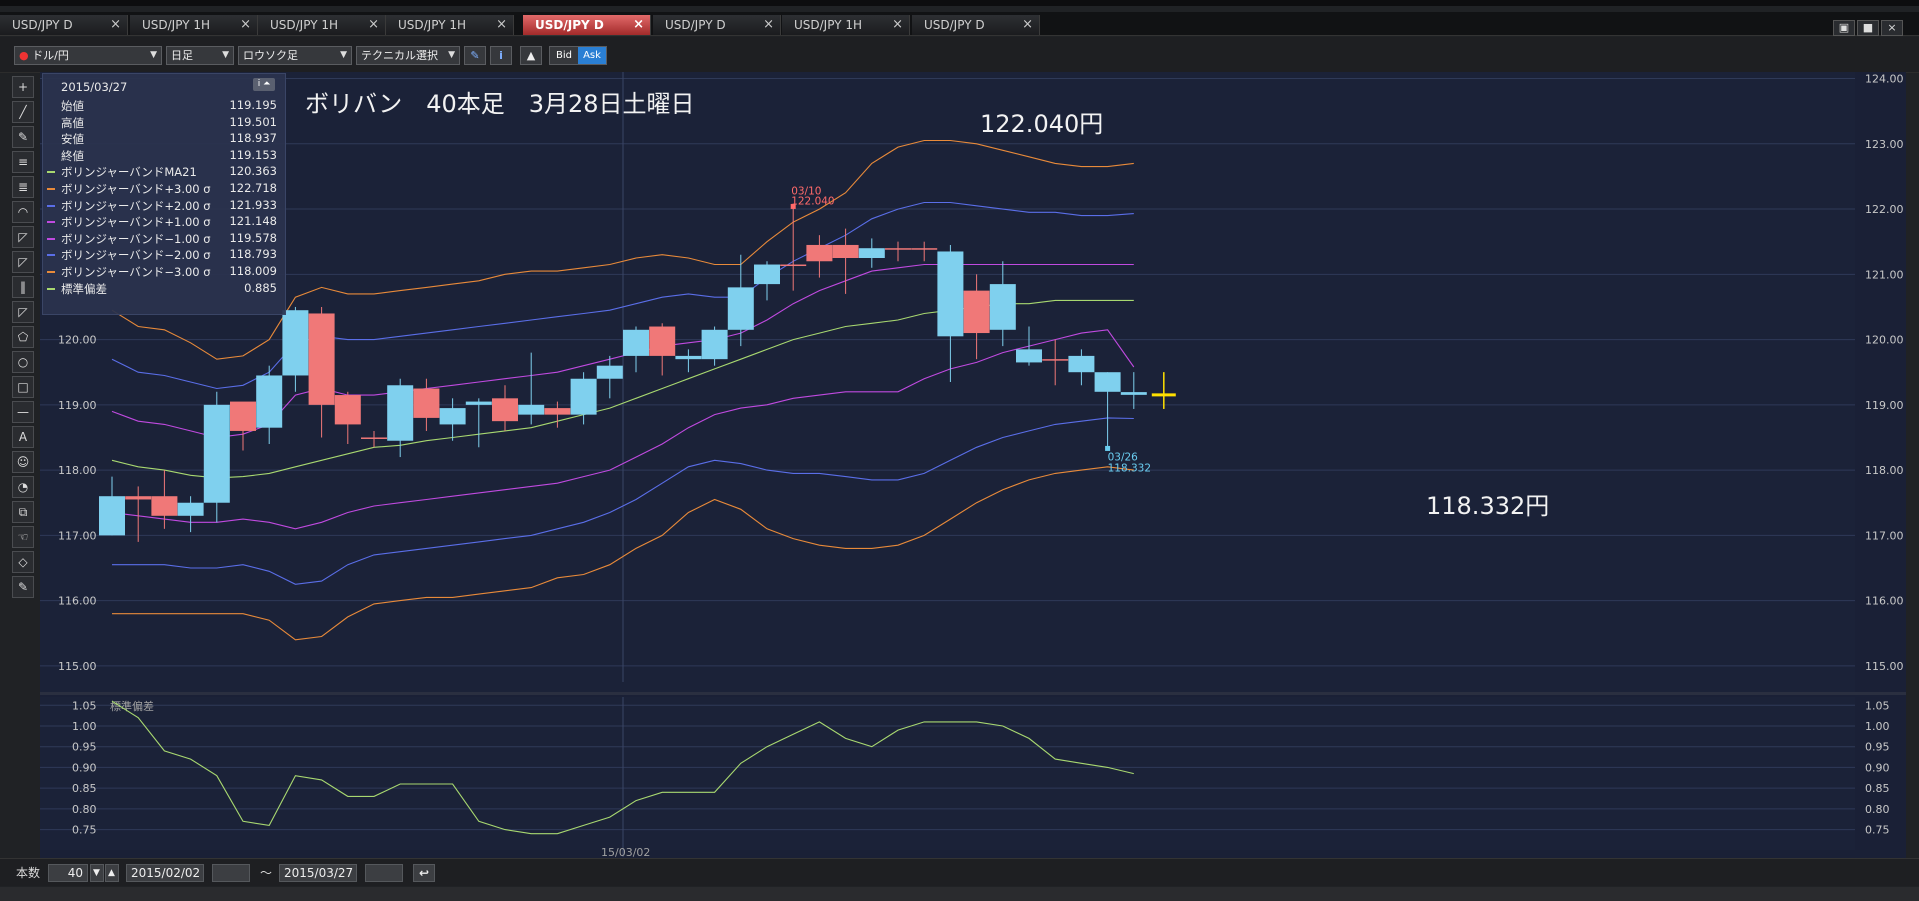 The width and height of the screenshot is (1919, 901). What do you see at coordinates (450, 25) in the screenshot?
I see `tab-3: USD/JPY 1H ×` at bounding box center [450, 25].